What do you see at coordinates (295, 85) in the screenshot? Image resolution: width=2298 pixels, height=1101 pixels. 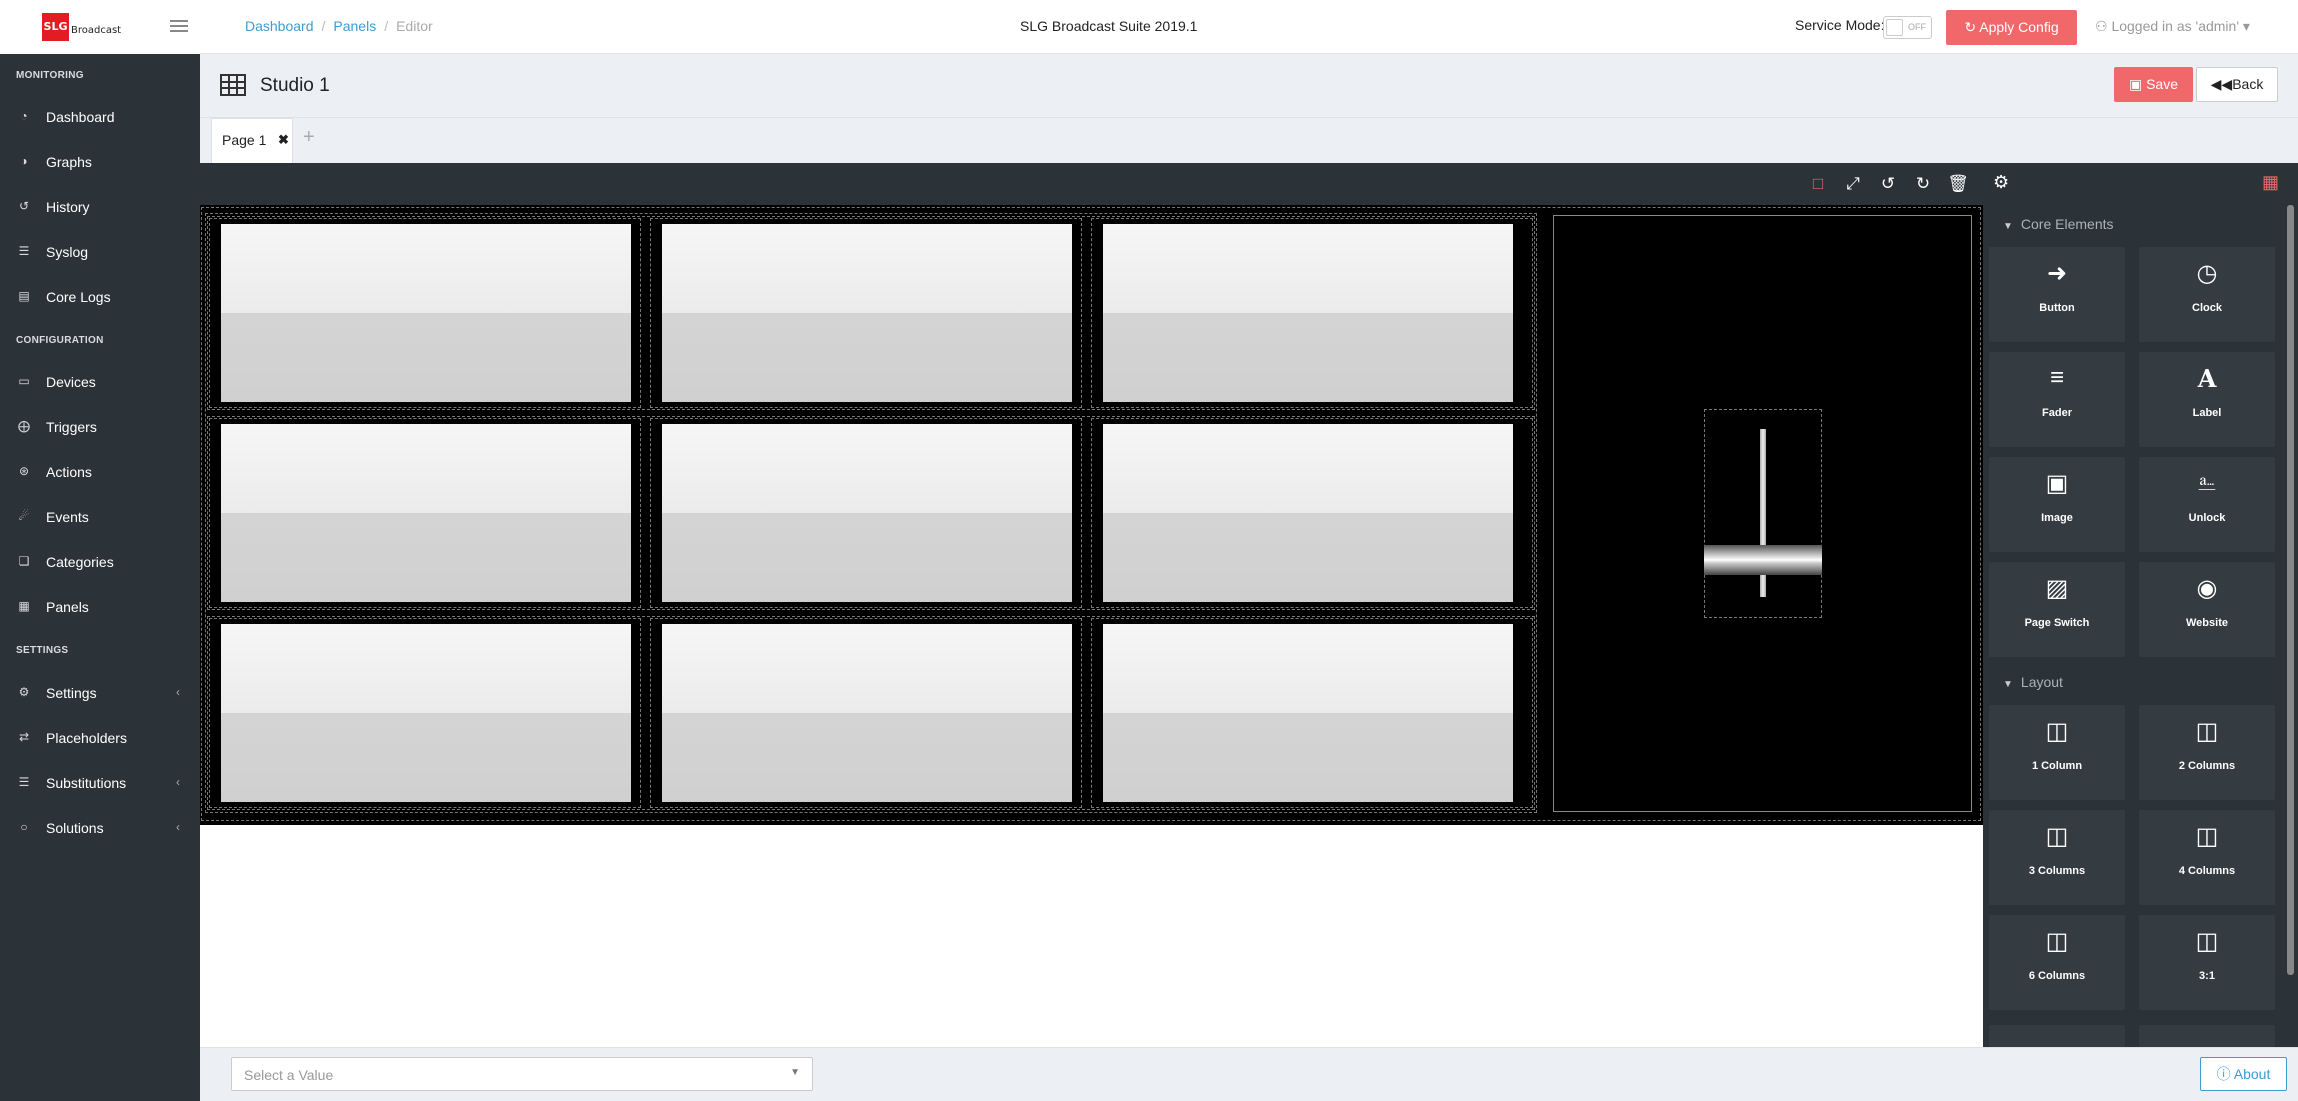 I see `page-title: Studio 1` at bounding box center [295, 85].